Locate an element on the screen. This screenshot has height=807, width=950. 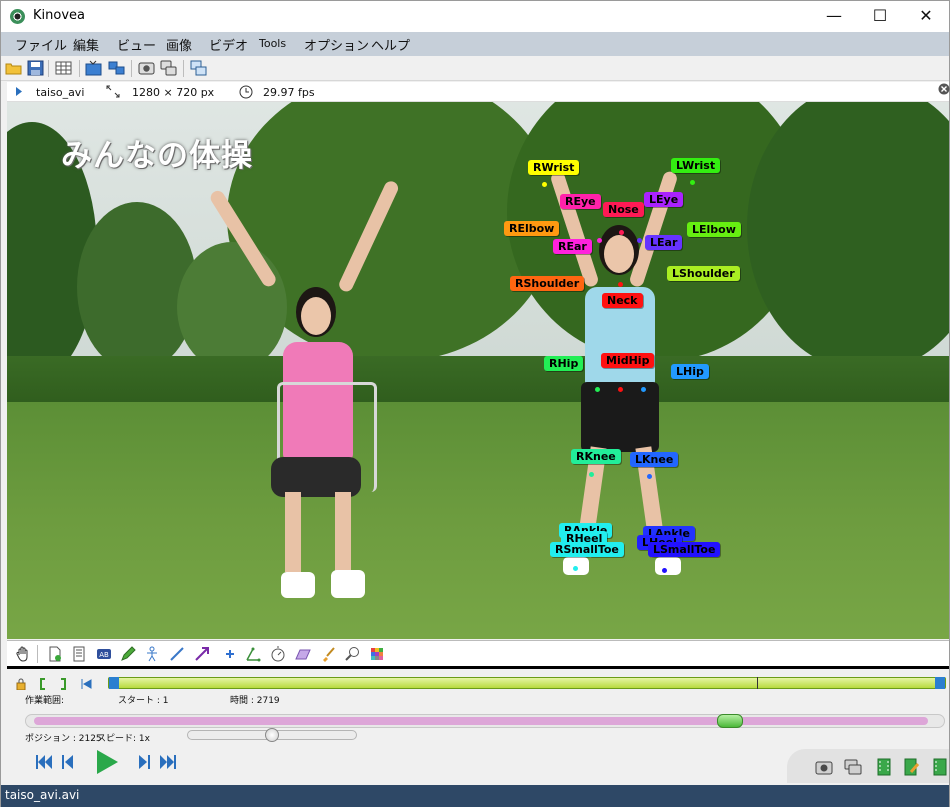
add-keyframe-icon is located at coordinates (55, 654).